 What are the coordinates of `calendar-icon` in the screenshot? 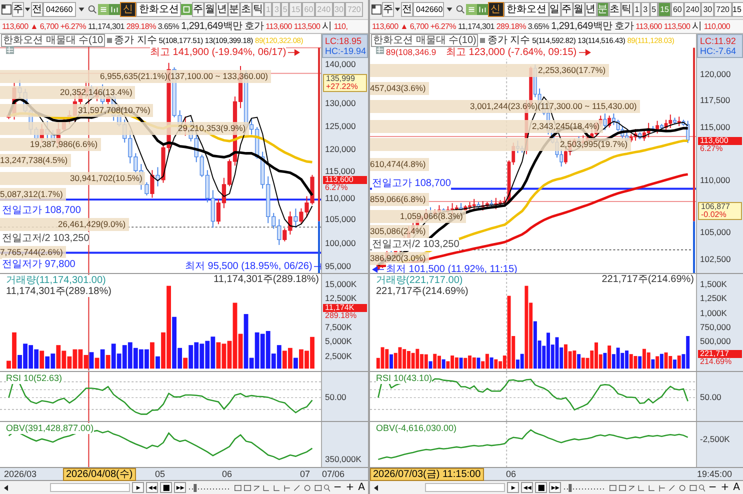 It's located at (186, 9).